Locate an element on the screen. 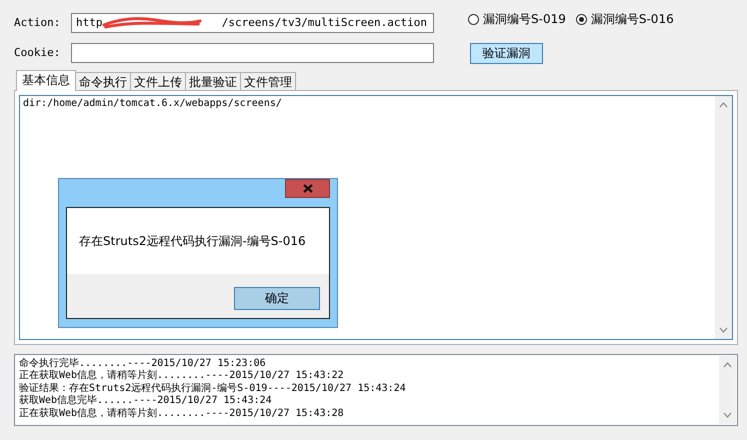  dialog-message: 存在Struts2远程代码执行漏洞-编号S-016 is located at coordinates (192, 241).